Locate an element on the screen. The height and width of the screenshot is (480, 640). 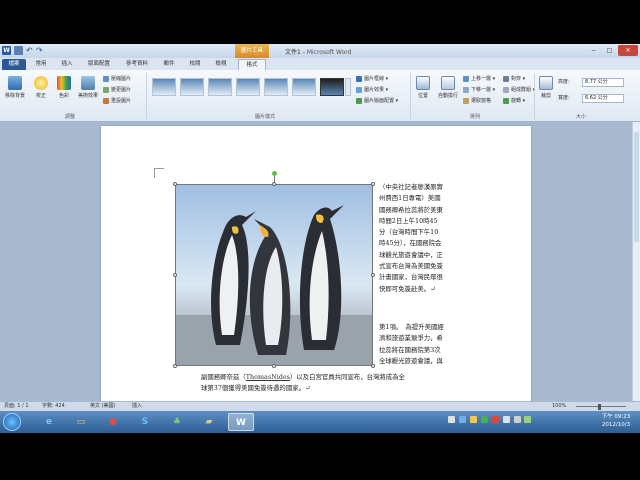
picture-effects-button: 圖片效果 ▾ is located at coordinates (372, 90).